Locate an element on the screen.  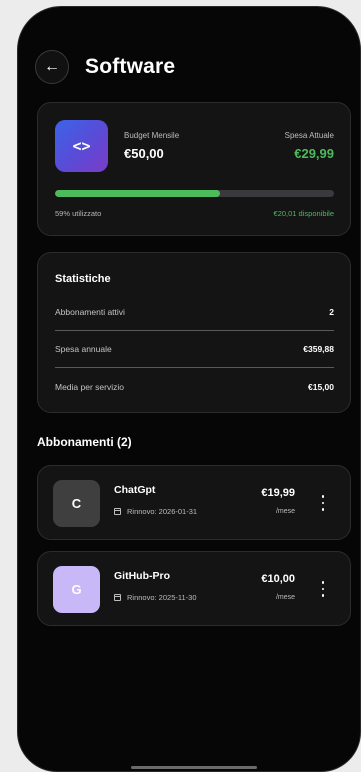
subscription-price: €10,00 is located at coordinates (278, 579).